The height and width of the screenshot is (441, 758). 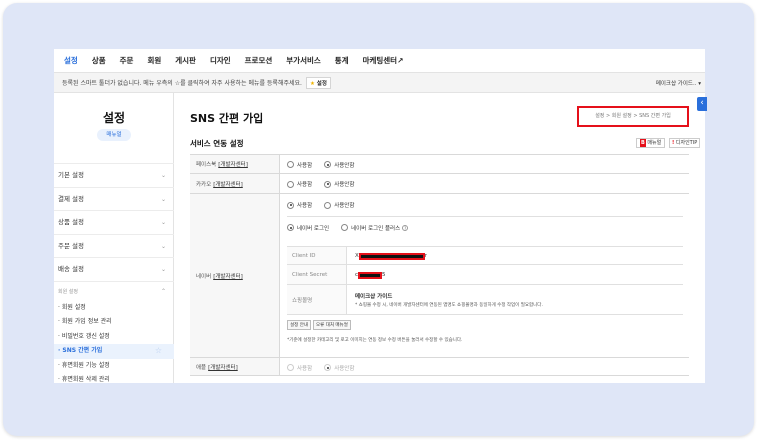 I want to click on help-icon: ?, so click(x=405, y=227).